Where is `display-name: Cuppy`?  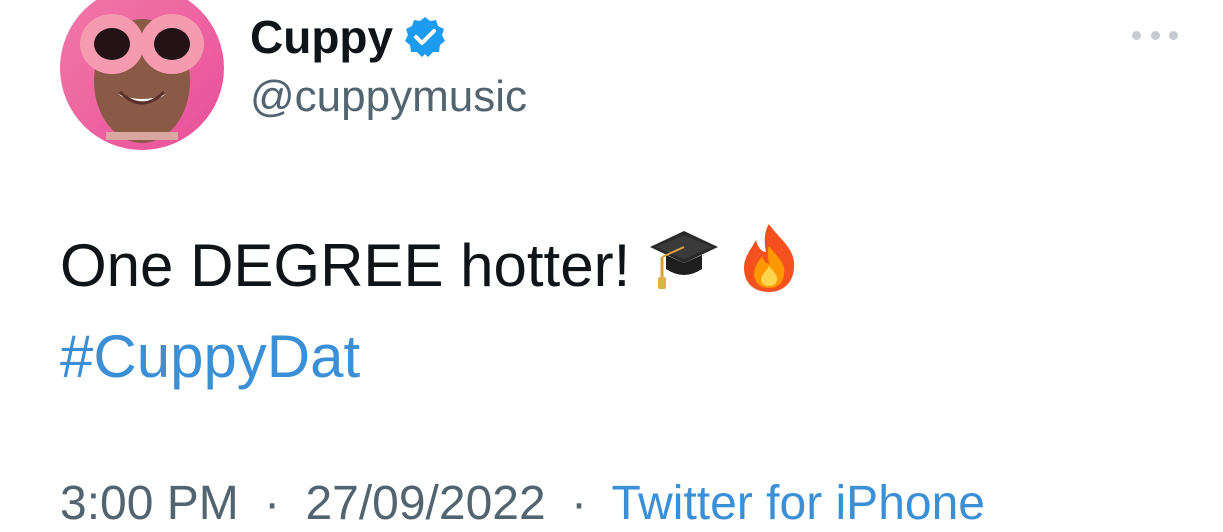
display-name: Cuppy is located at coordinates (321, 37).